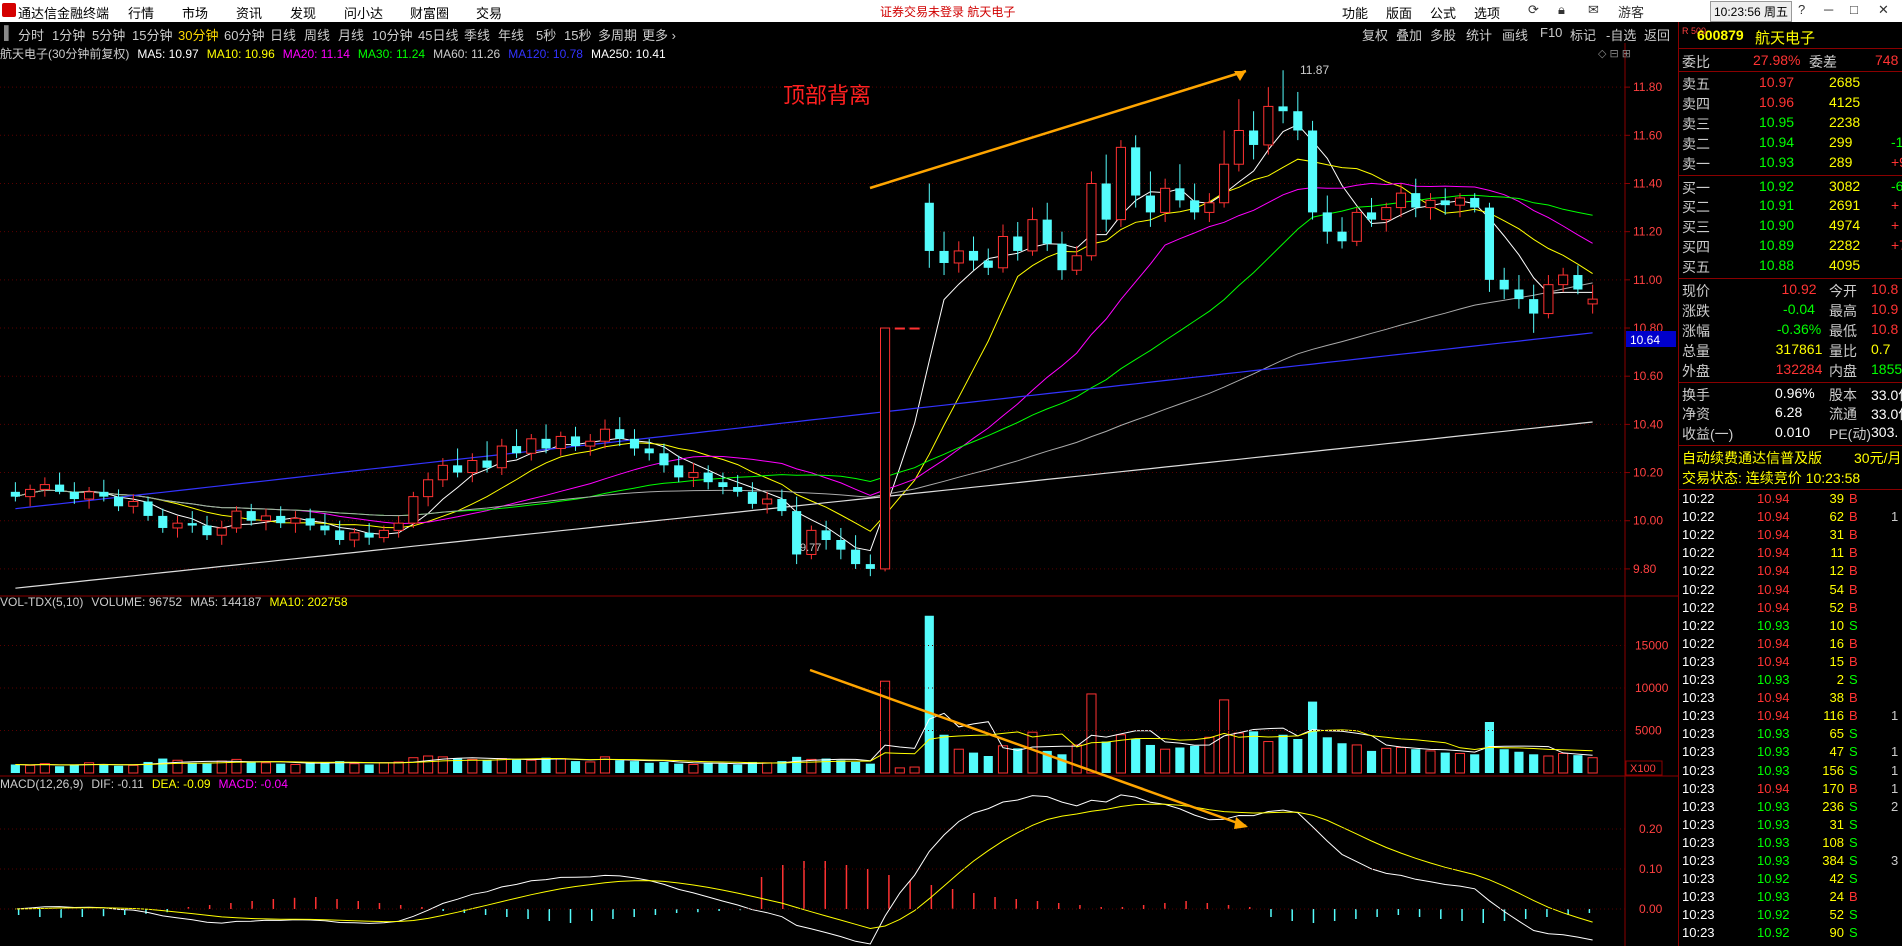  Describe the element at coordinates (1883, 10) in the screenshot. I see `close-icon: ✕` at that location.